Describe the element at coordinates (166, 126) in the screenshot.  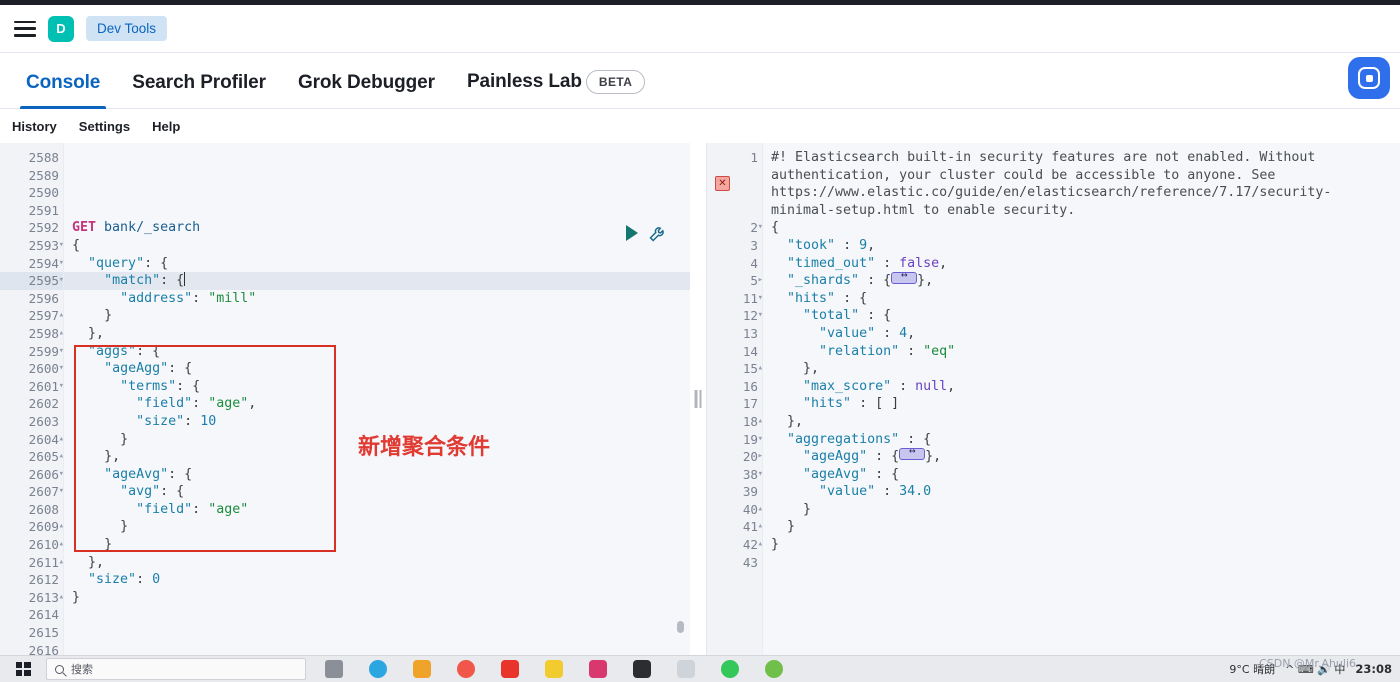
I see `submenu-item-help: Help` at that location.